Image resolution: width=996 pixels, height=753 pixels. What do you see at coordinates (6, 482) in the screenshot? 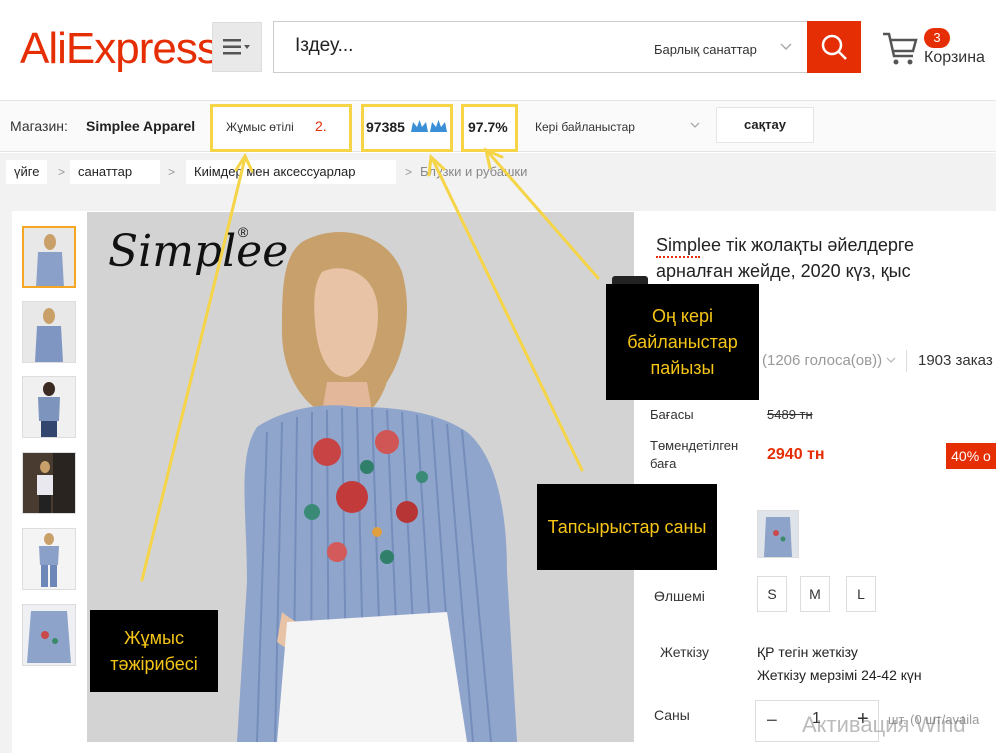
I see `left-gutter` at bounding box center [6, 482].